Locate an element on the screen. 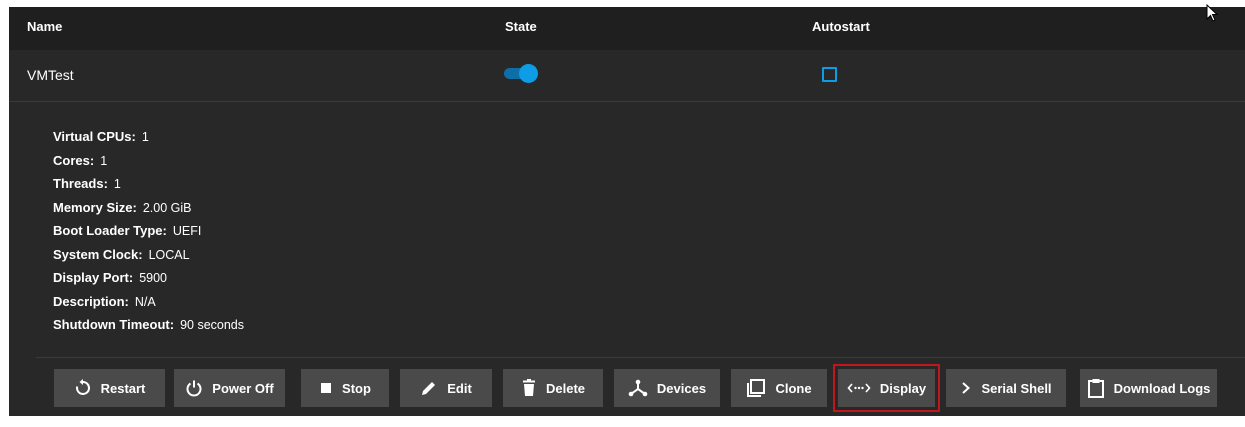 The width and height of the screenshot is (1245, 427). button-label: Delete is located at coordinates (565, 388).